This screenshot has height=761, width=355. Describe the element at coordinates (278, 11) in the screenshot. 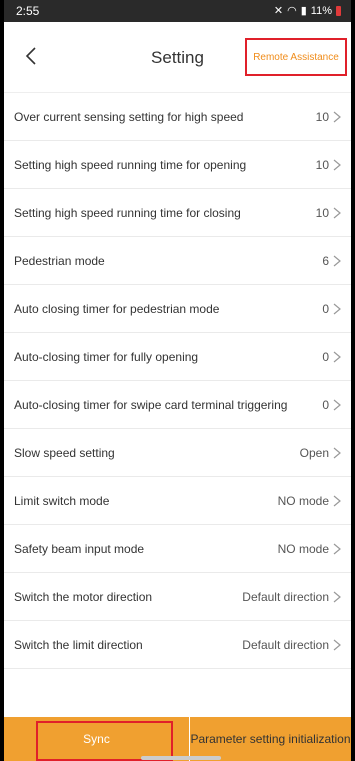

I see `mute-icon: ✕` at that location.